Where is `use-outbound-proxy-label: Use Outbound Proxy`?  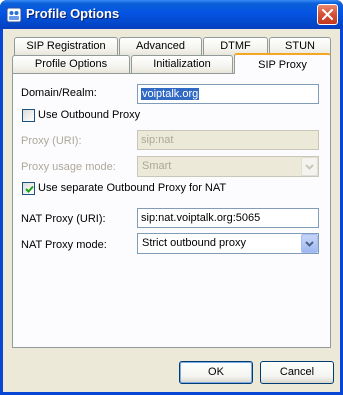 use-outbound-proxy-label: Use Outbound Proxy is located at coordinates (89, 115).